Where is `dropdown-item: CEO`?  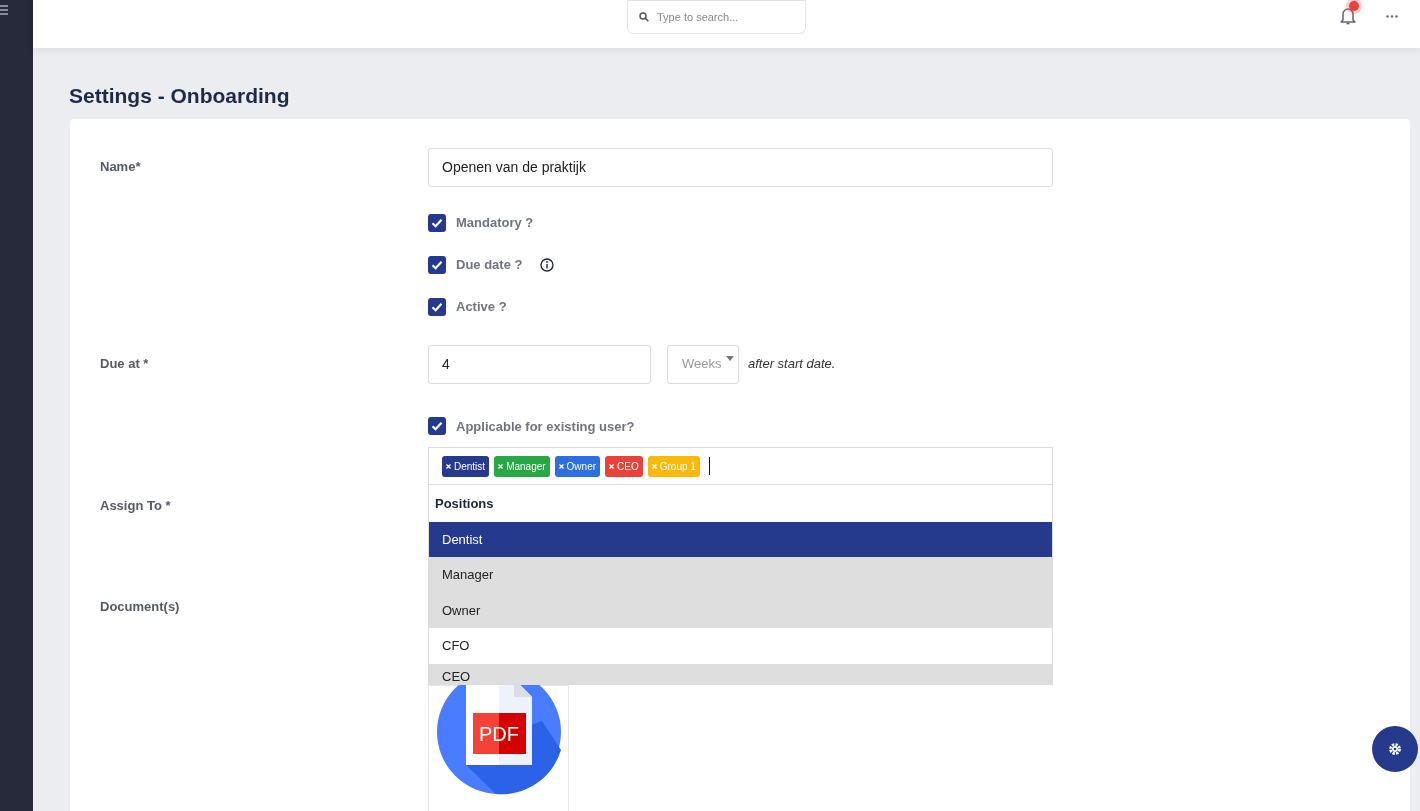 dropdown-item: CEO is located at coordinates (740, 673).